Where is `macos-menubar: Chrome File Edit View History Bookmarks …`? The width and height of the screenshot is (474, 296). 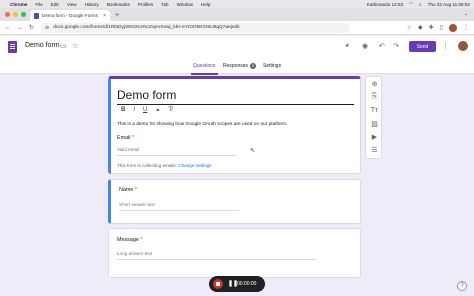 macos-menubar: Chrome File Edit View History Bookmarks … is located at coordinates (237, 4).